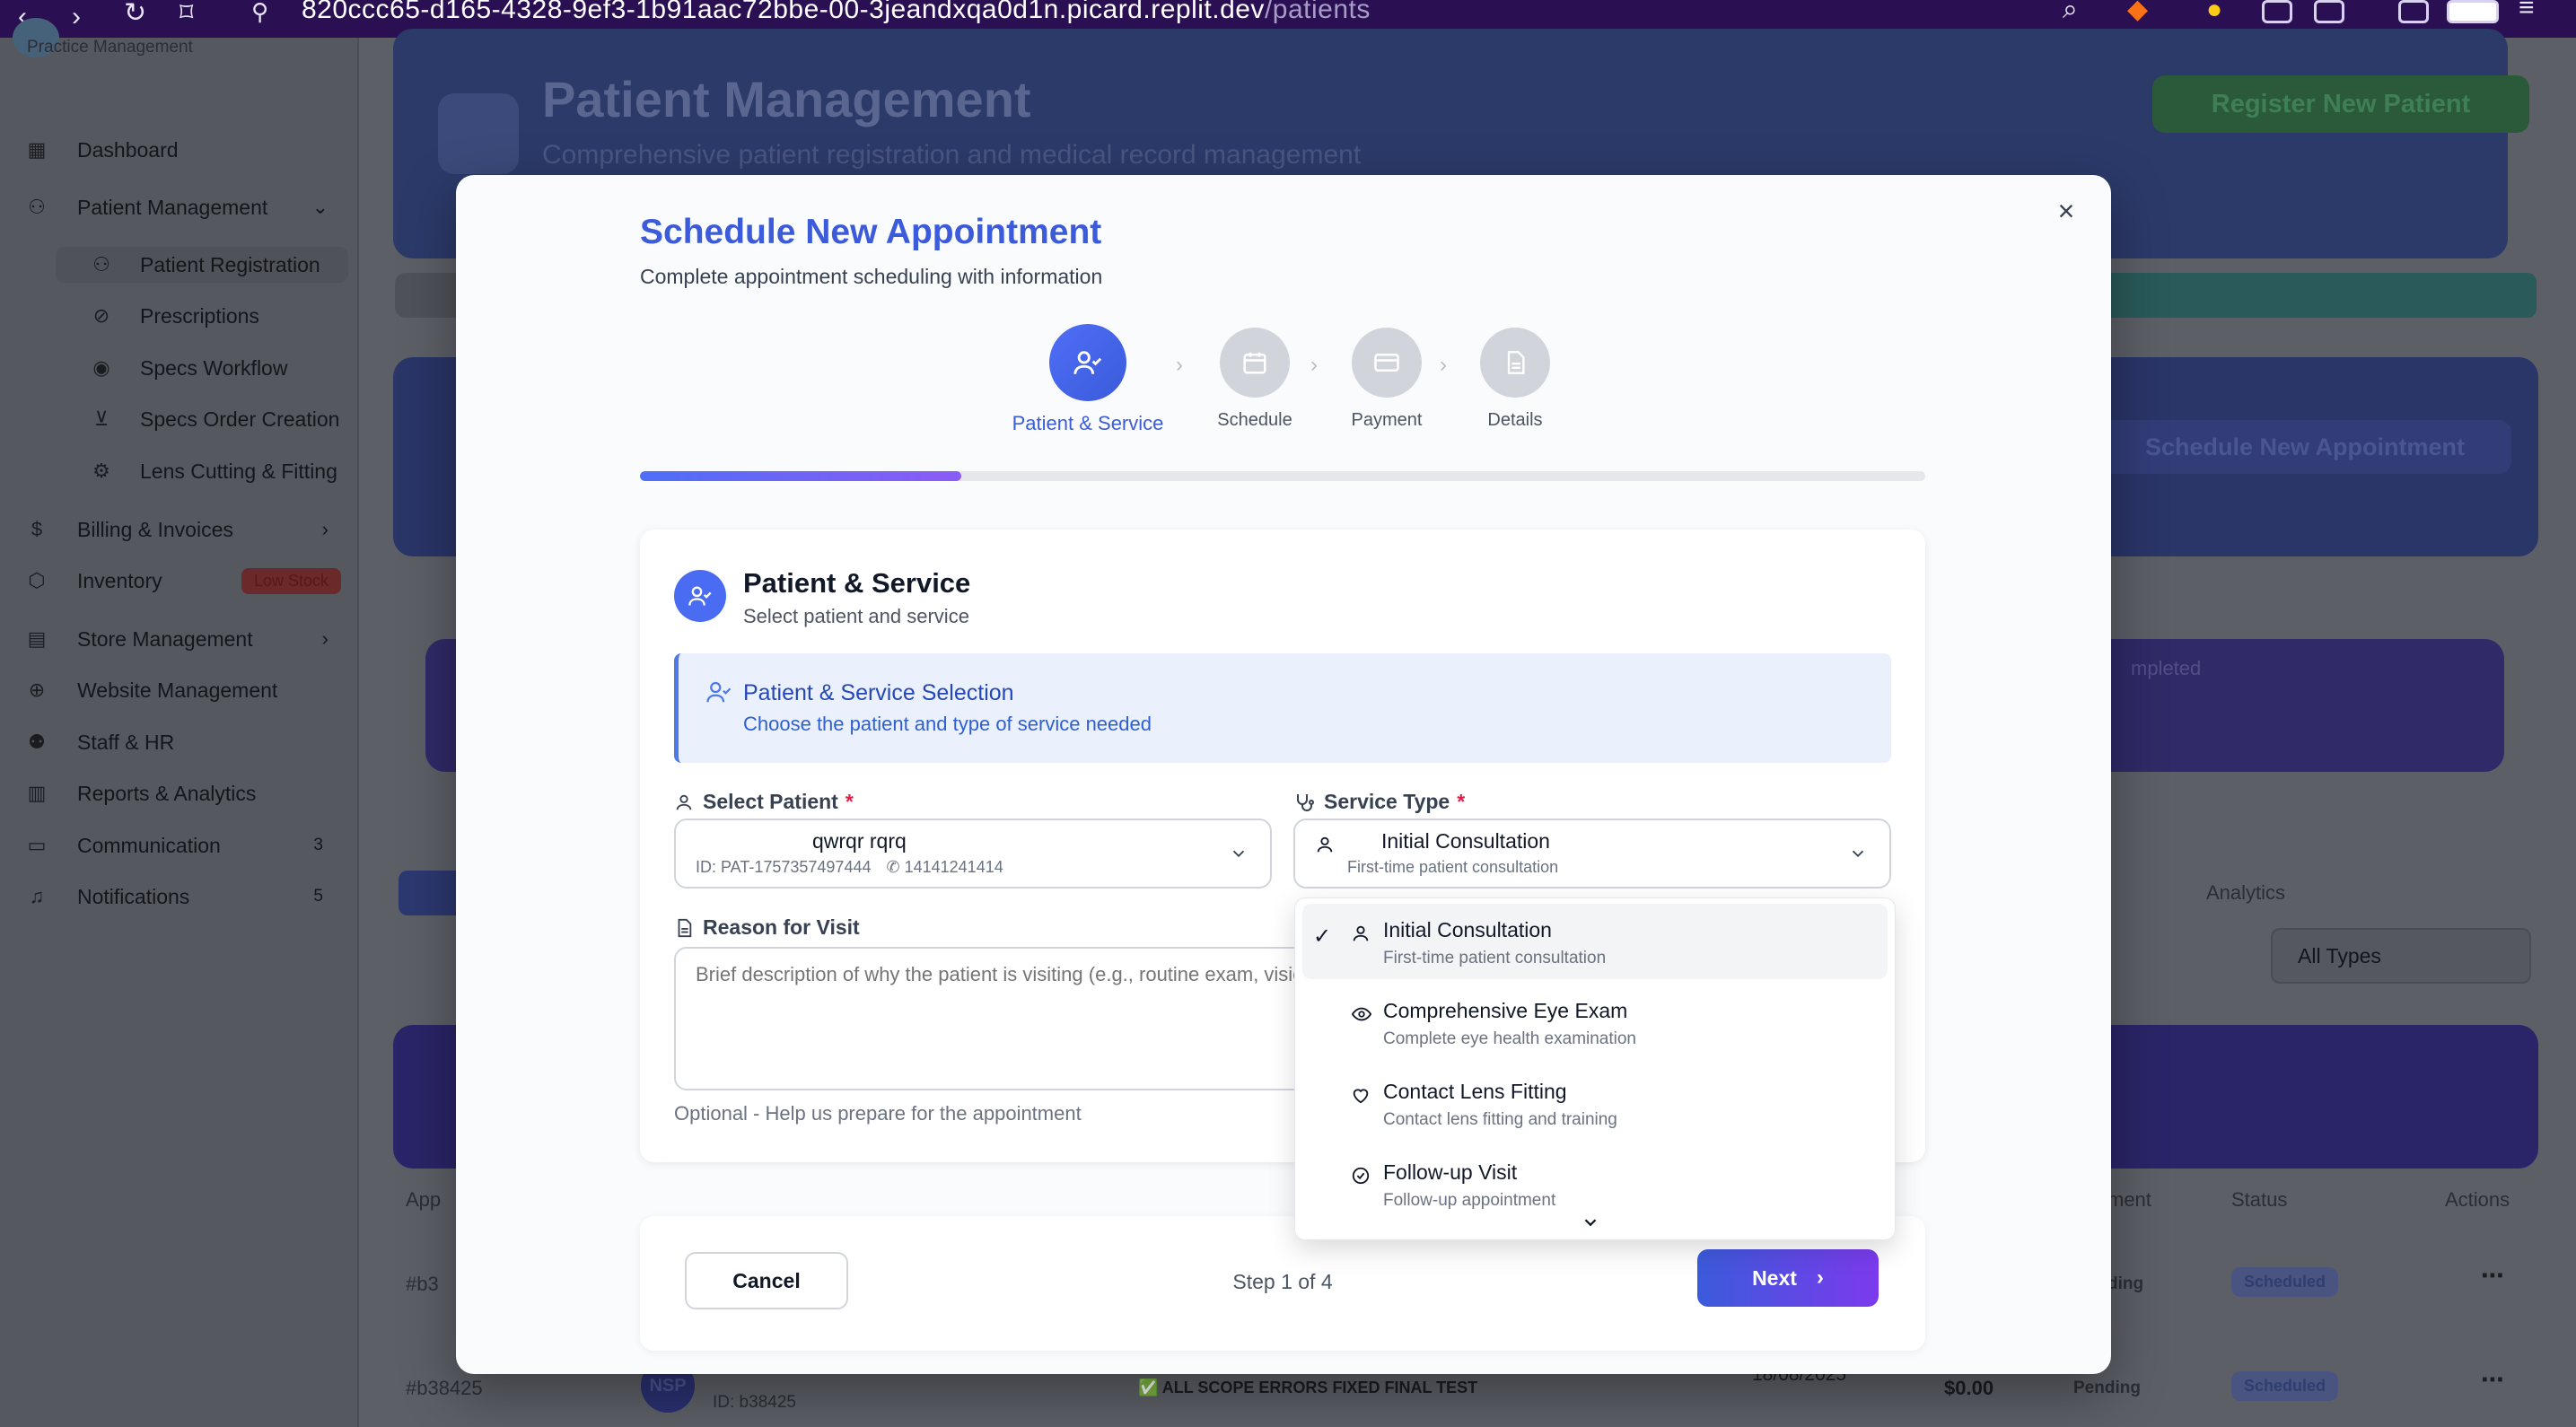 The height and width of the screenshot is (1427, 2576). I want to click on sidebar-item-specs-order-creation: ⊻ Specs Order Creation, so click(220, 419).